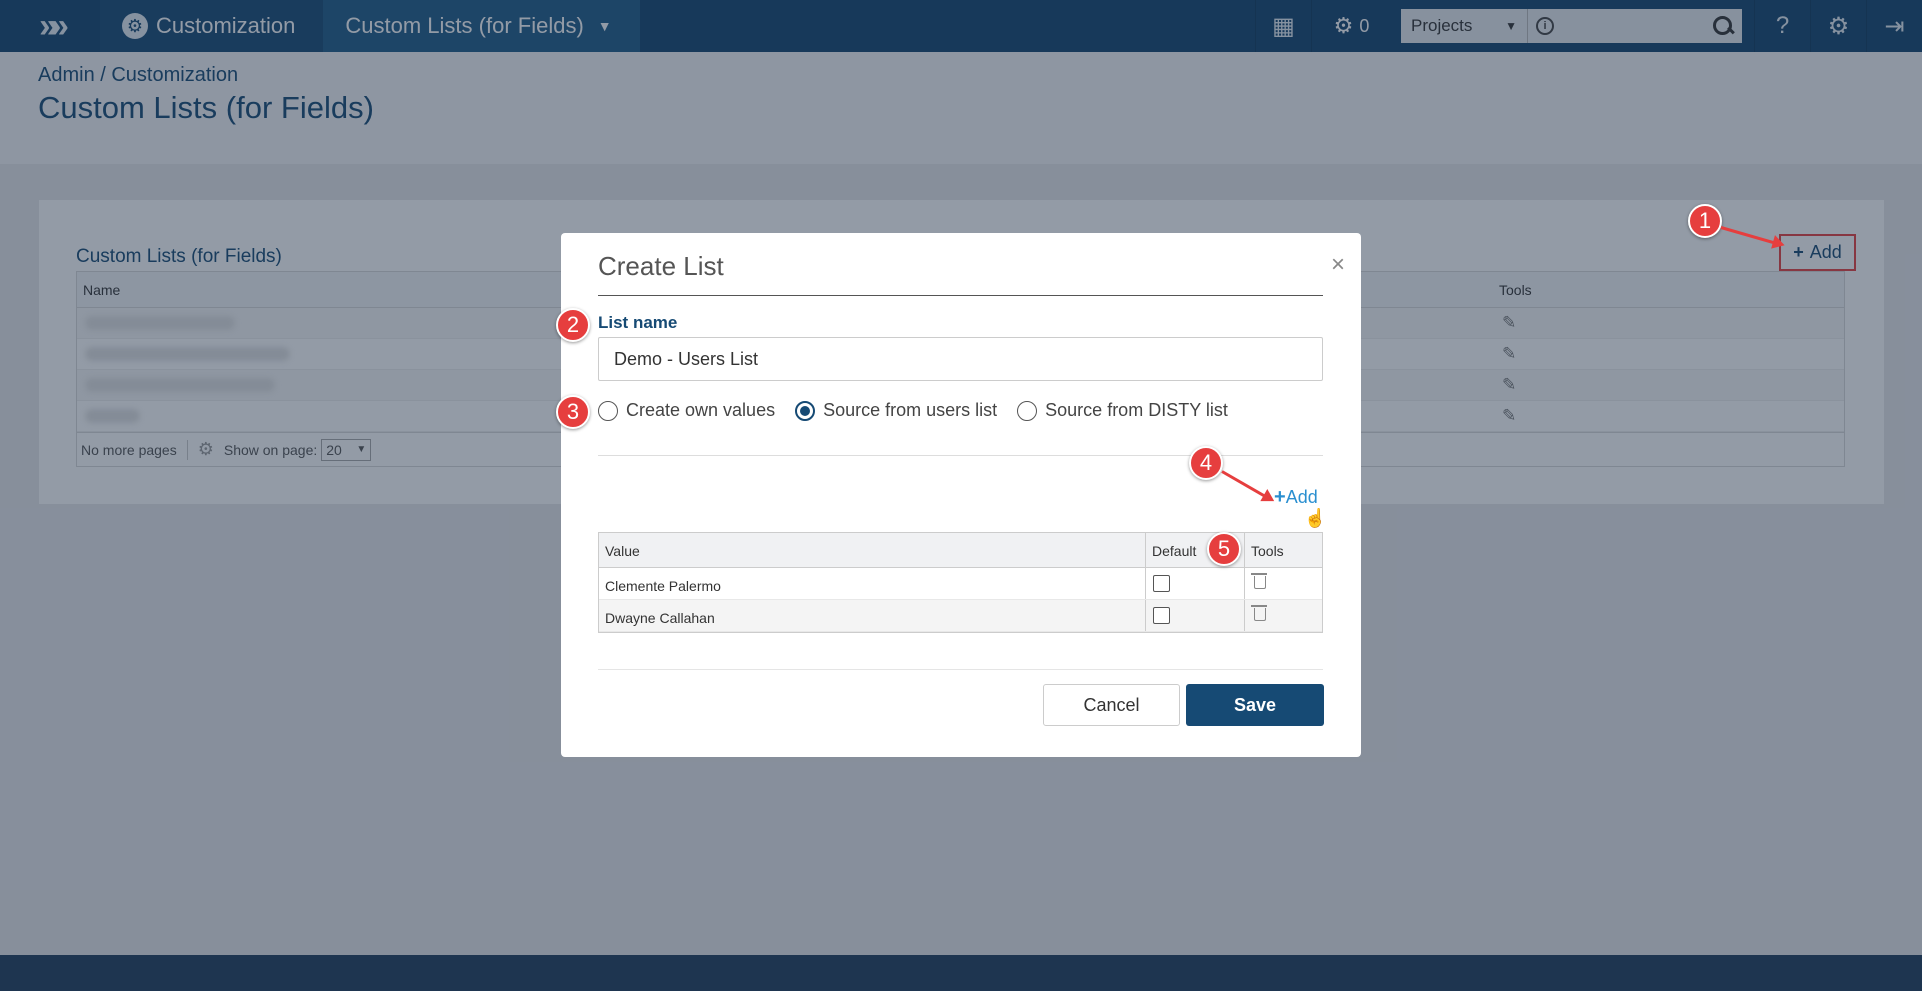  I want to click on list-name-label: List name, so click(638, 322).